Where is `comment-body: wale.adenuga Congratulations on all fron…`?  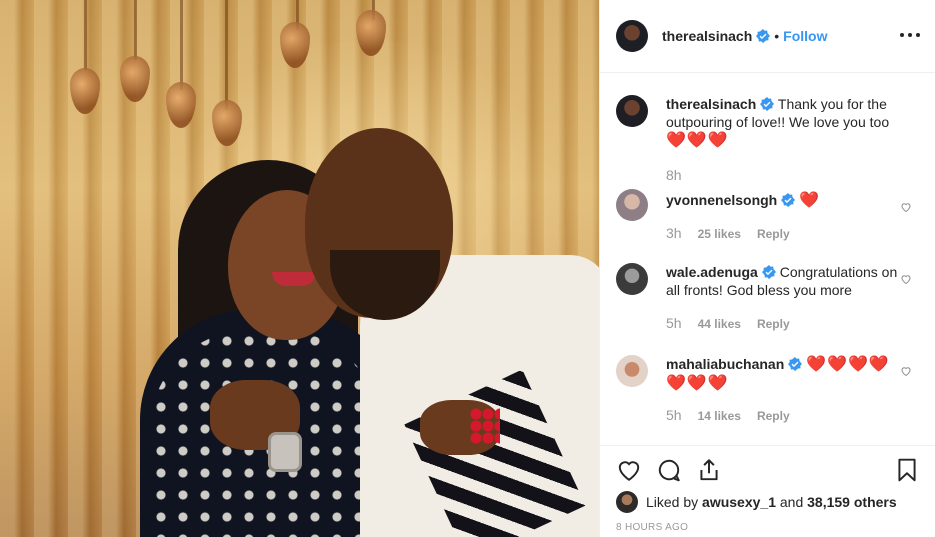
comment-body: wale.adenuga Congratulations on all fron… is located at coordinates (782, 281).